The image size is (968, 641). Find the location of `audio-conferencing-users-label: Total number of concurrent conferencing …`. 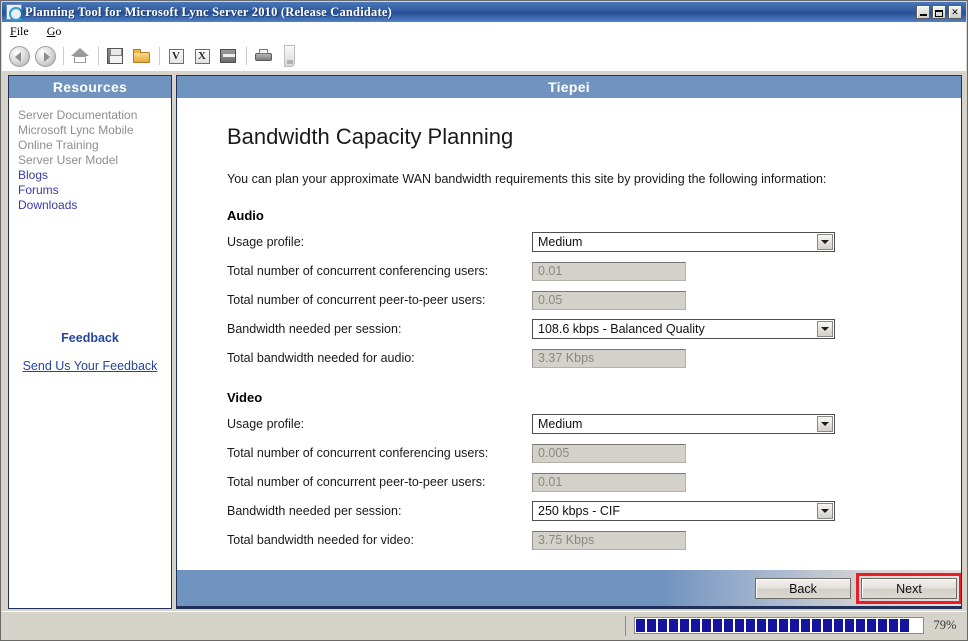

audio-conferencing-users-label: Total number of concurrent conferencing … is located at coordinates (358, 271).